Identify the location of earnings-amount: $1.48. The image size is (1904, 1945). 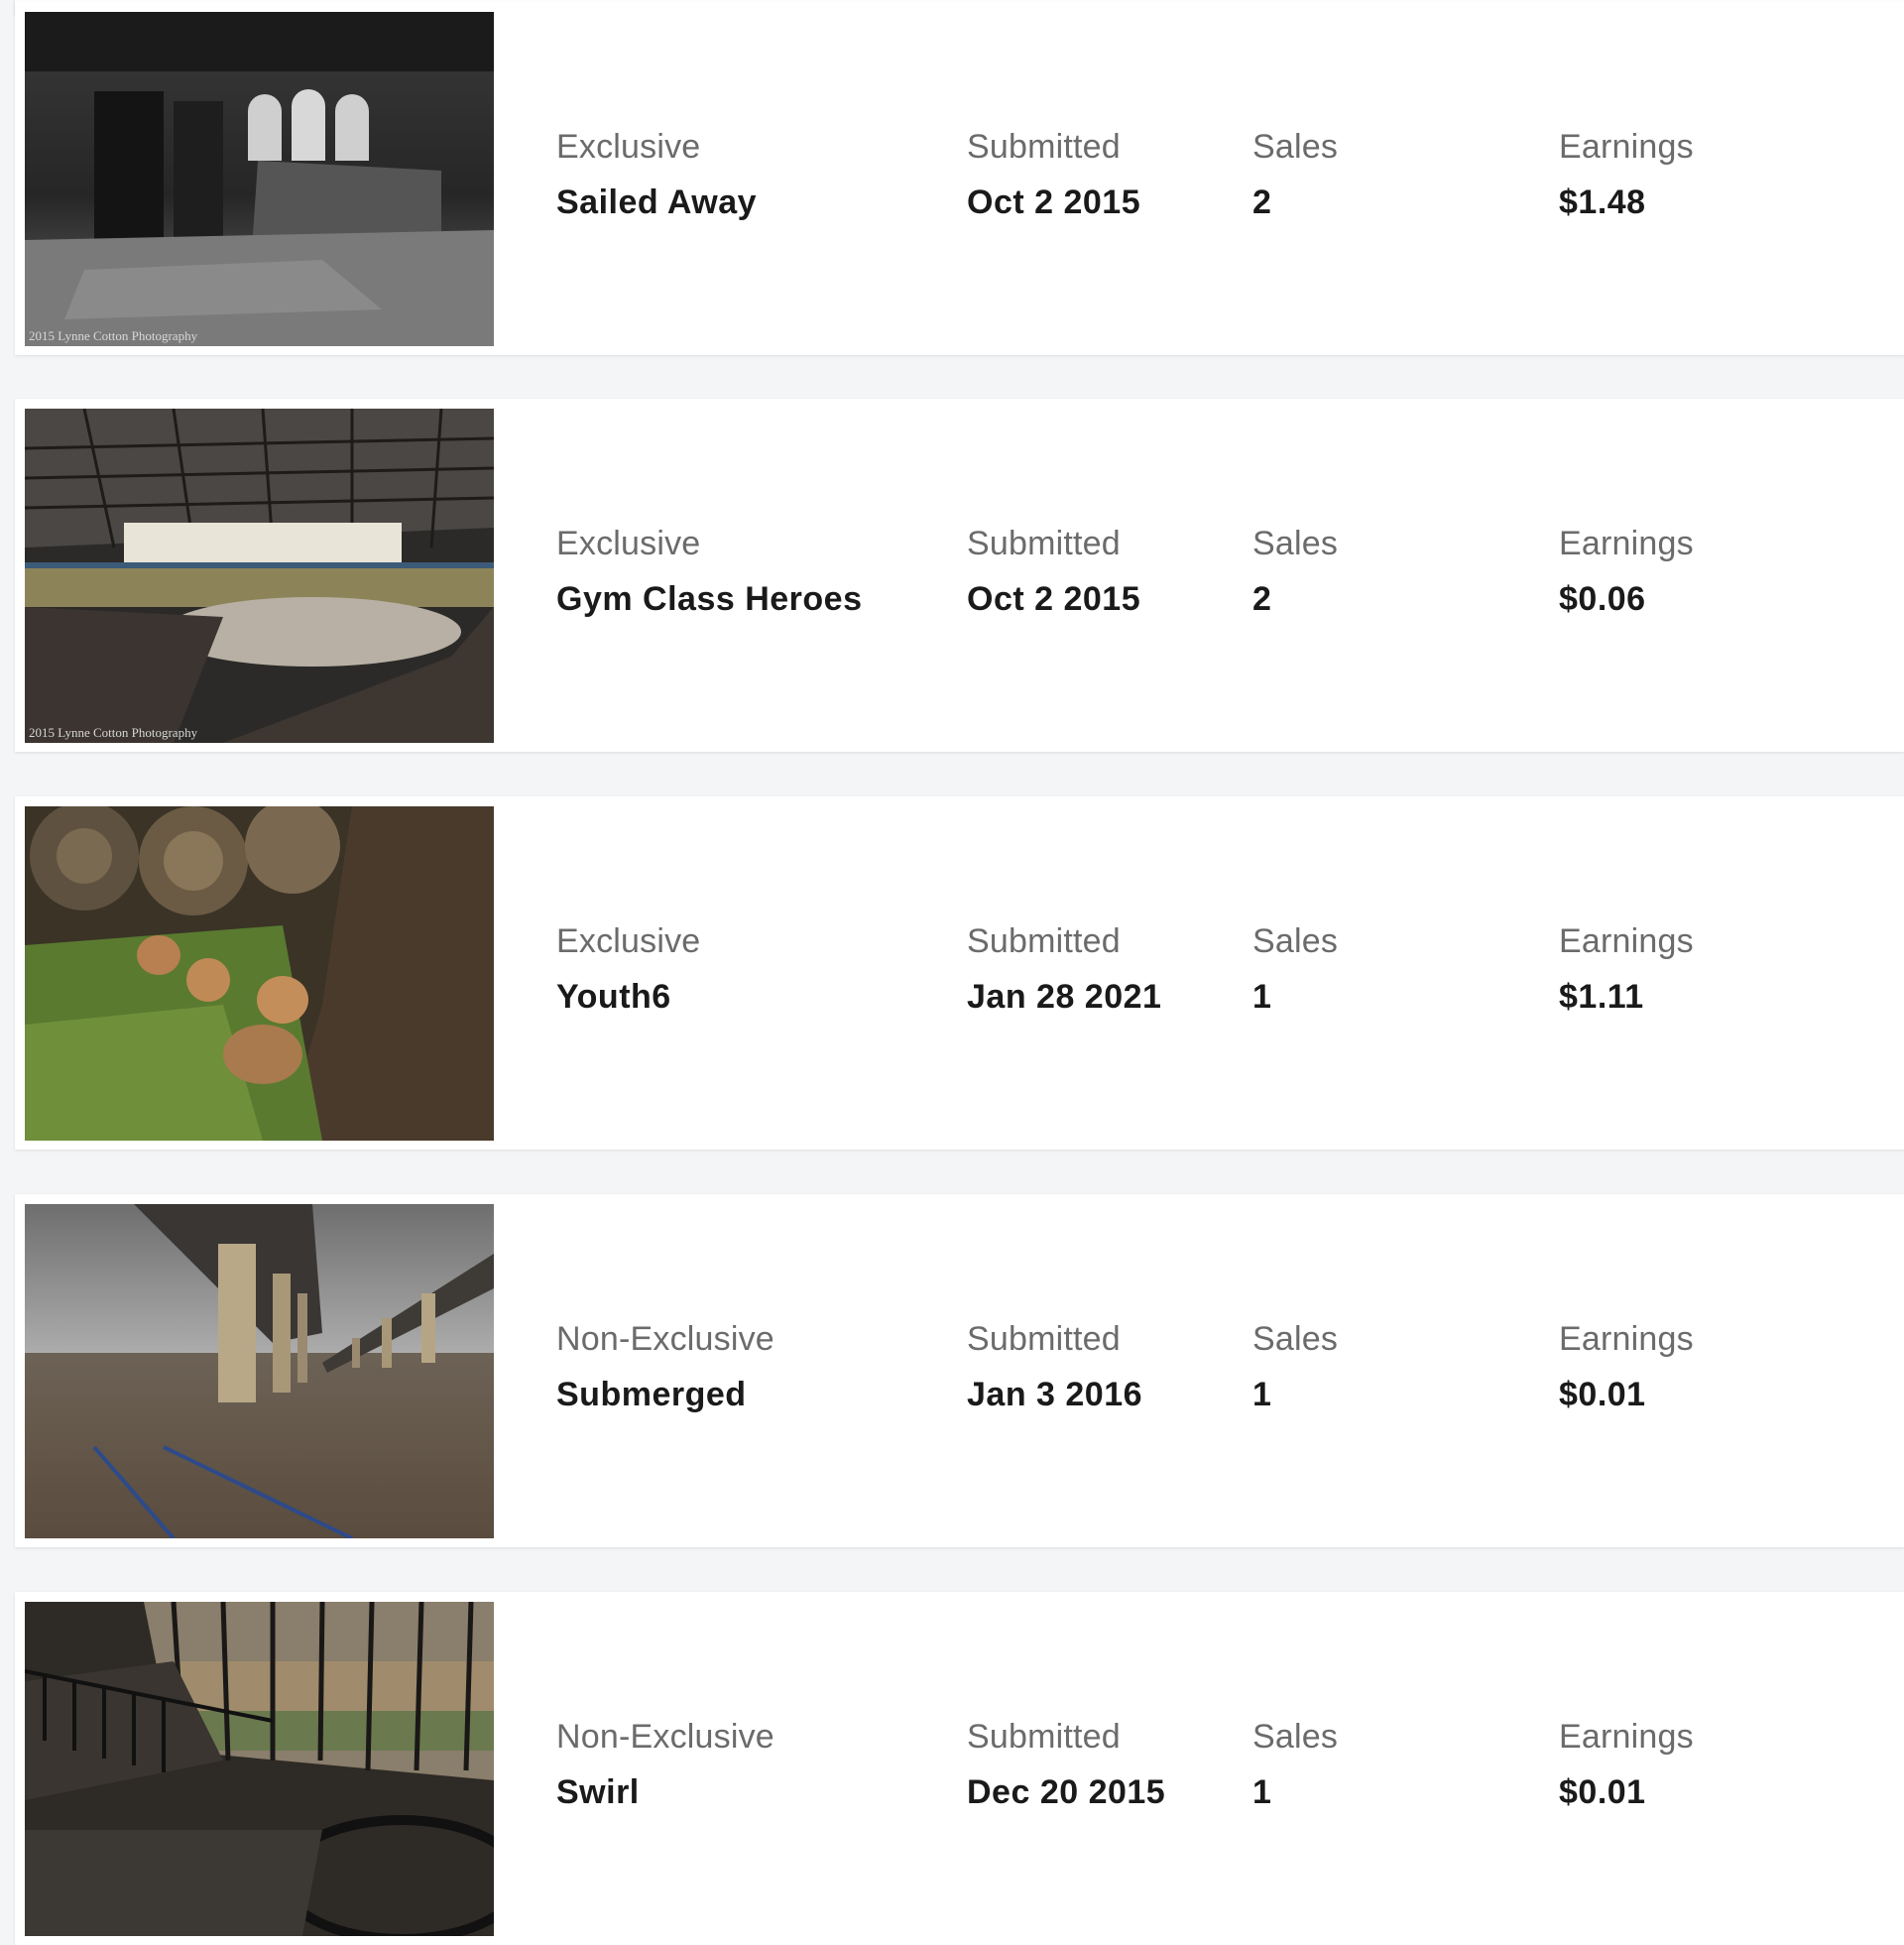
(1602, 202).